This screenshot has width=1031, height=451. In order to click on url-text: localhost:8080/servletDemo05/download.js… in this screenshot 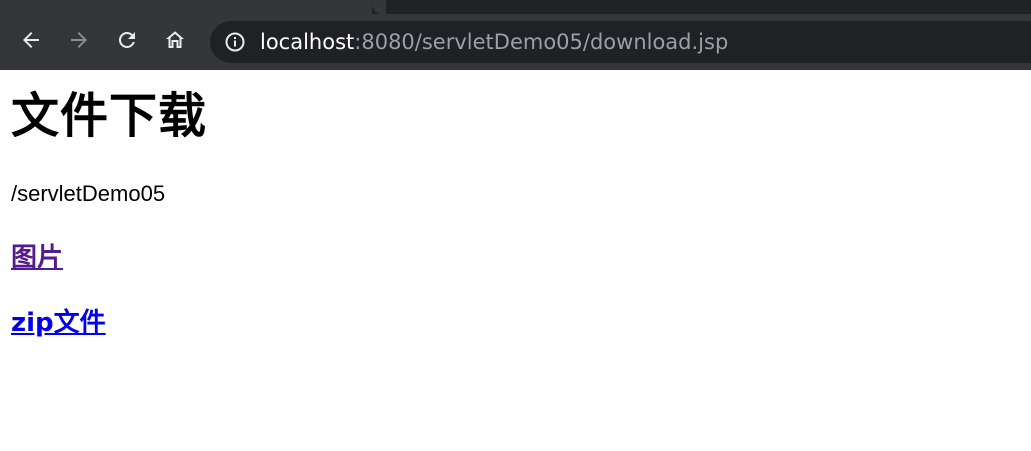, I will do `click(494, 42)`.